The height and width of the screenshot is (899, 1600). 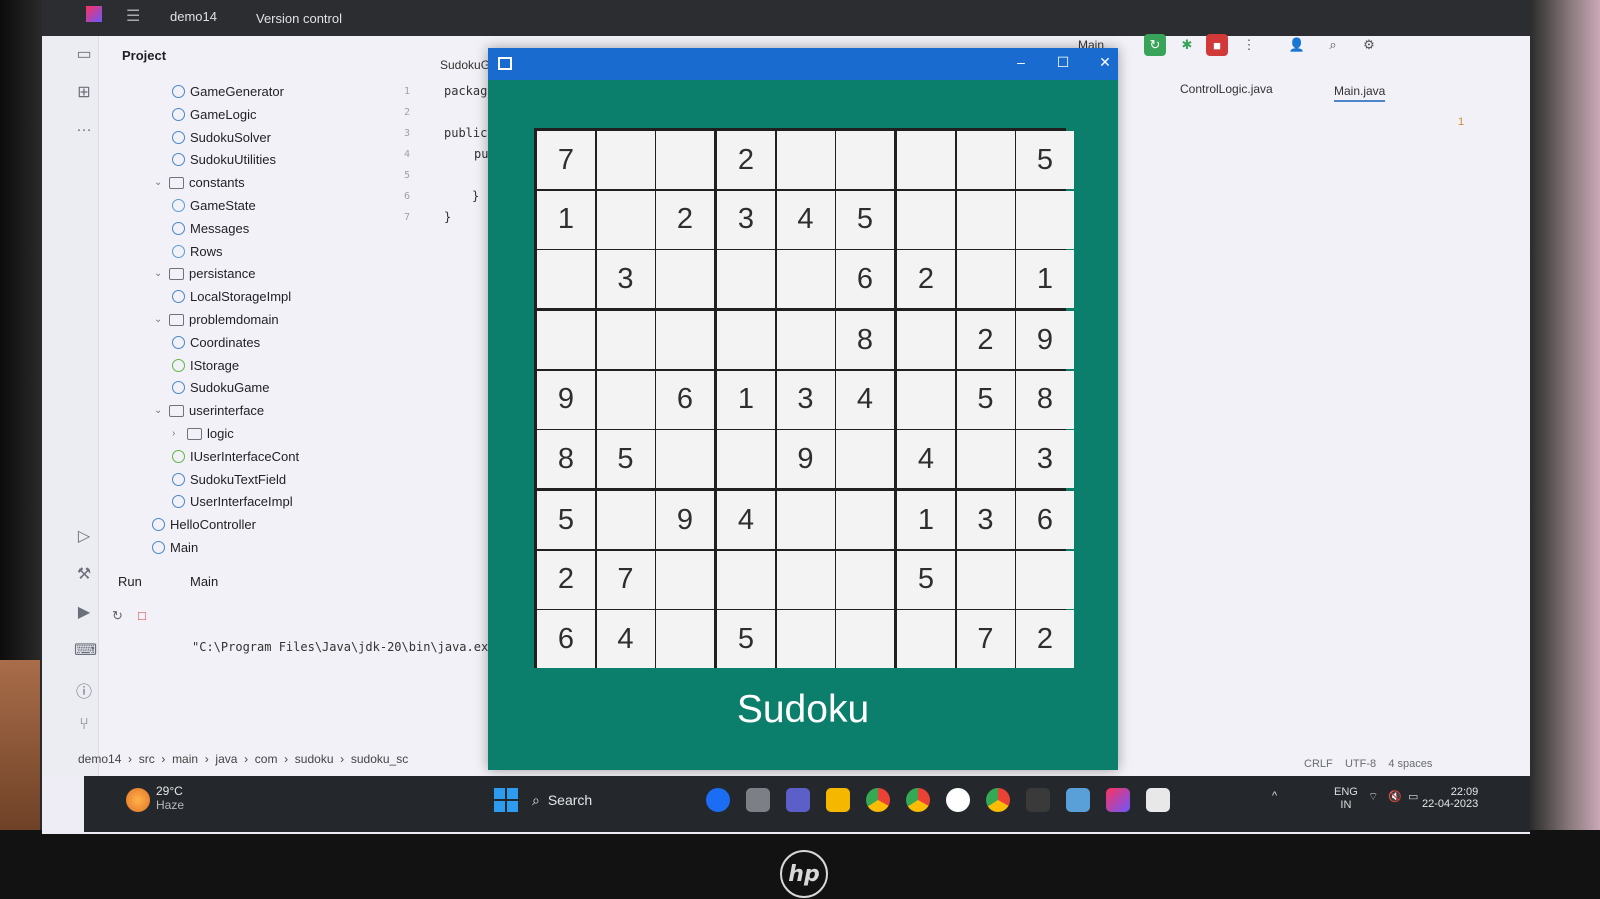 What do you see at coordinates (117, 616) in the screenshot?
I see `run-toolbar-rerun-icon: ↻` at bounding box center [117, 616].